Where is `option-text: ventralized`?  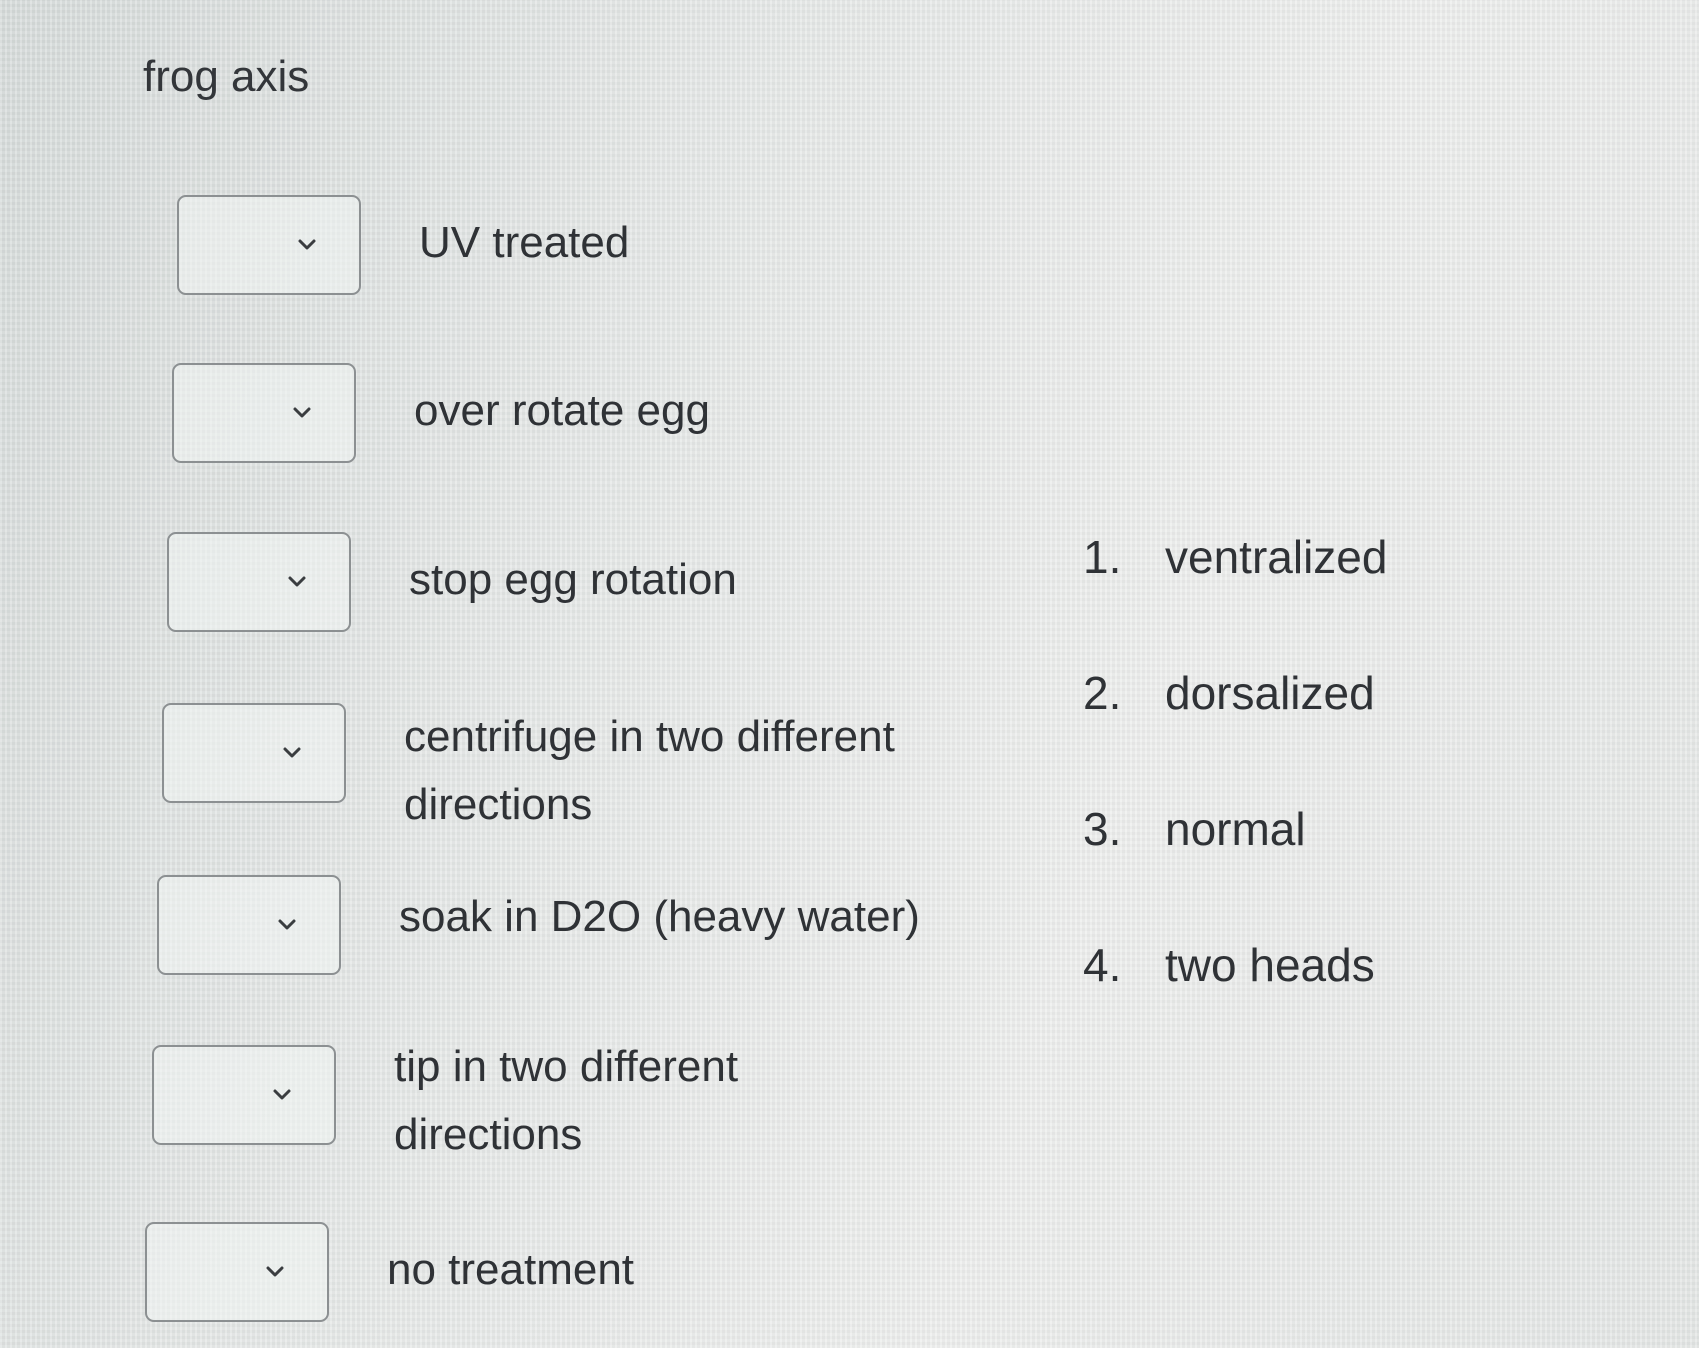
option-text: ventralized is located at coordinates (1276, 557).